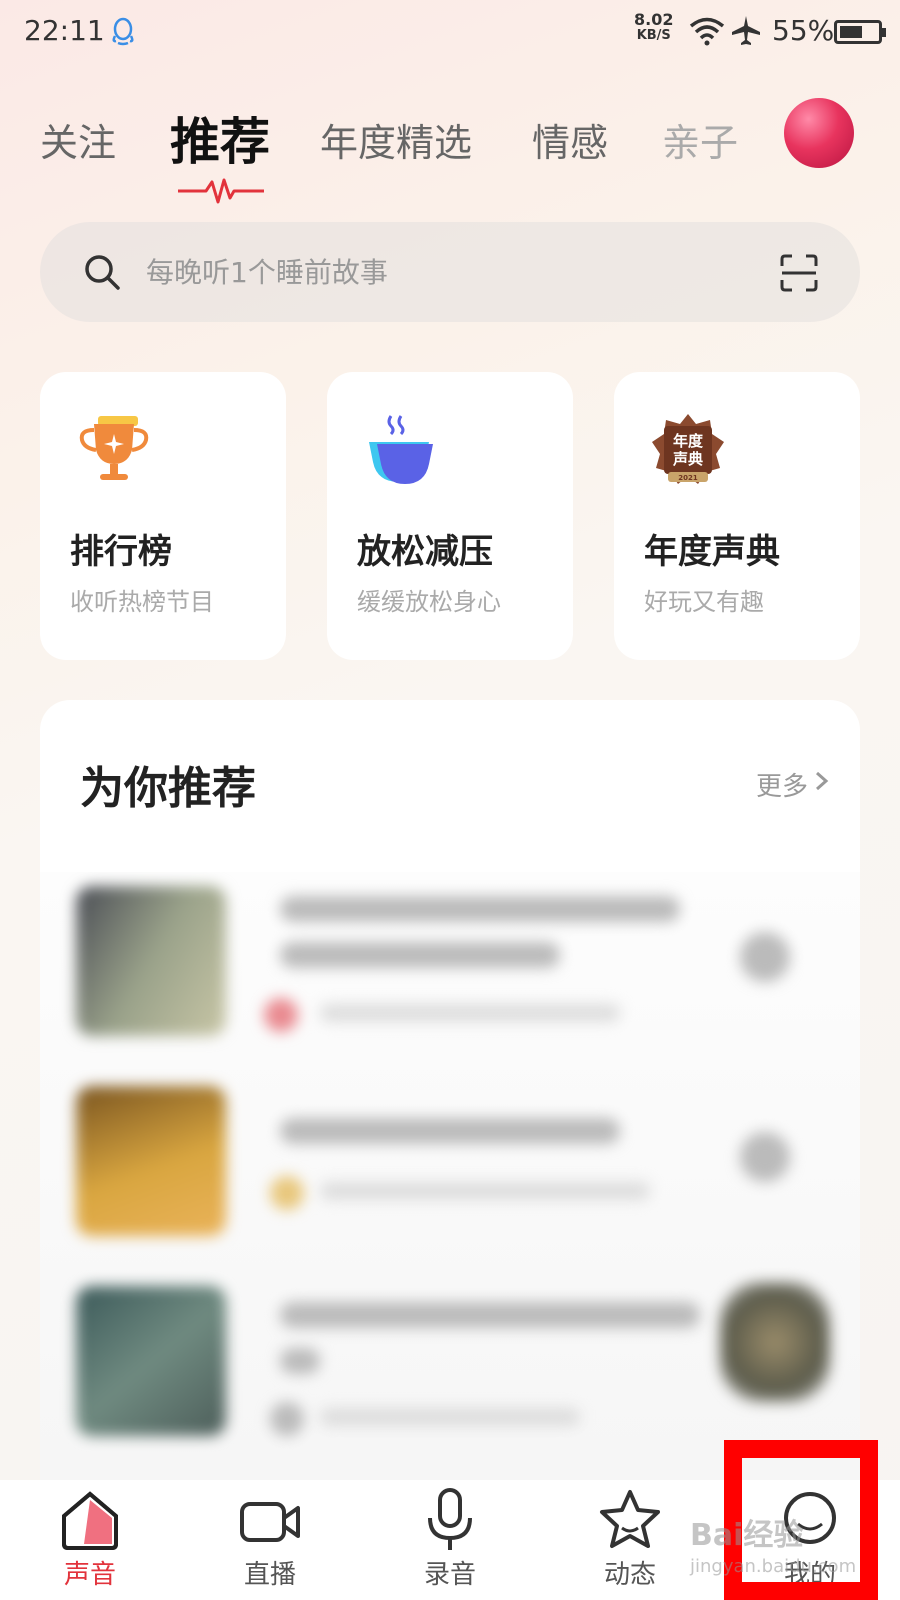 Image resolution: width=900 pixels, height=1600 pixels. What do you see at coordinates (704, 602) in the screenshot?
I see `card-annual-awards-subtitle: 好玩又有趣` at bounding box center [704, 602].